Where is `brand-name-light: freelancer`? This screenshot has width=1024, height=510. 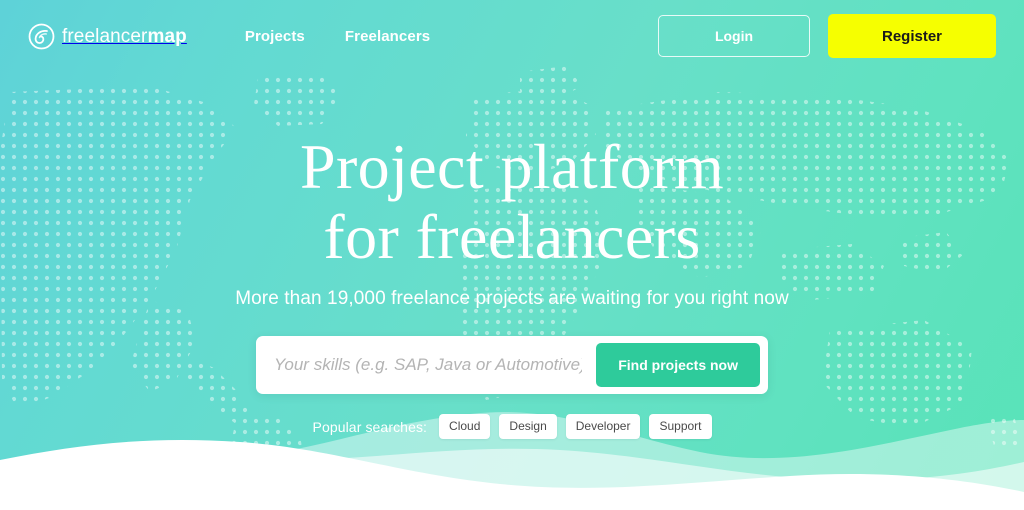
brand-name-light: freelancer is located at coordinates (105, 36).